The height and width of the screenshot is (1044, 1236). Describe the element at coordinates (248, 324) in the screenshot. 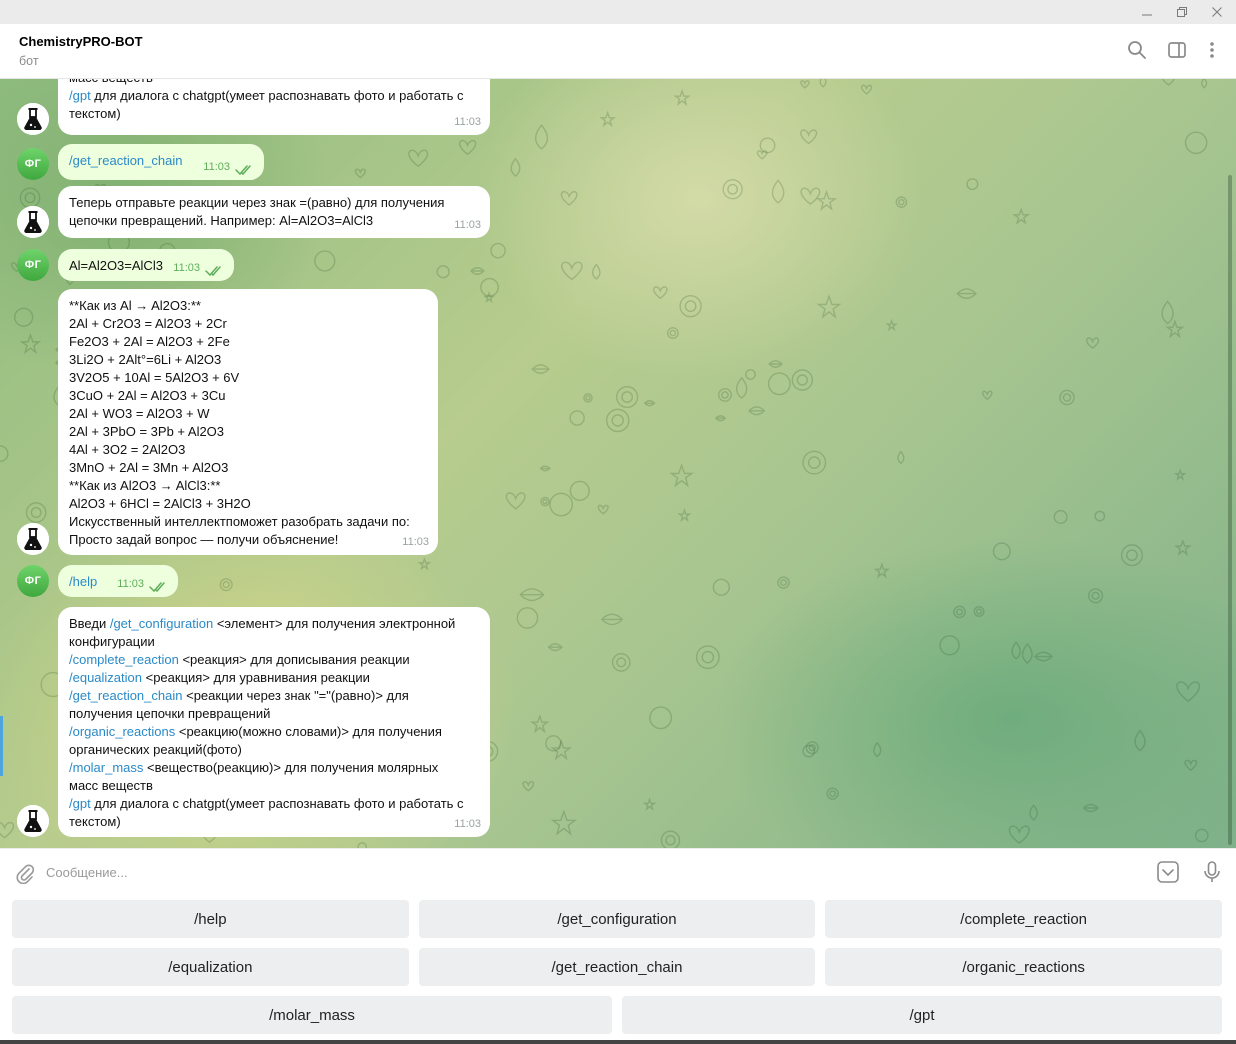

I see `message-line: 2Al + Cr2O3 = Al2O3 + 2Cr` at that location.